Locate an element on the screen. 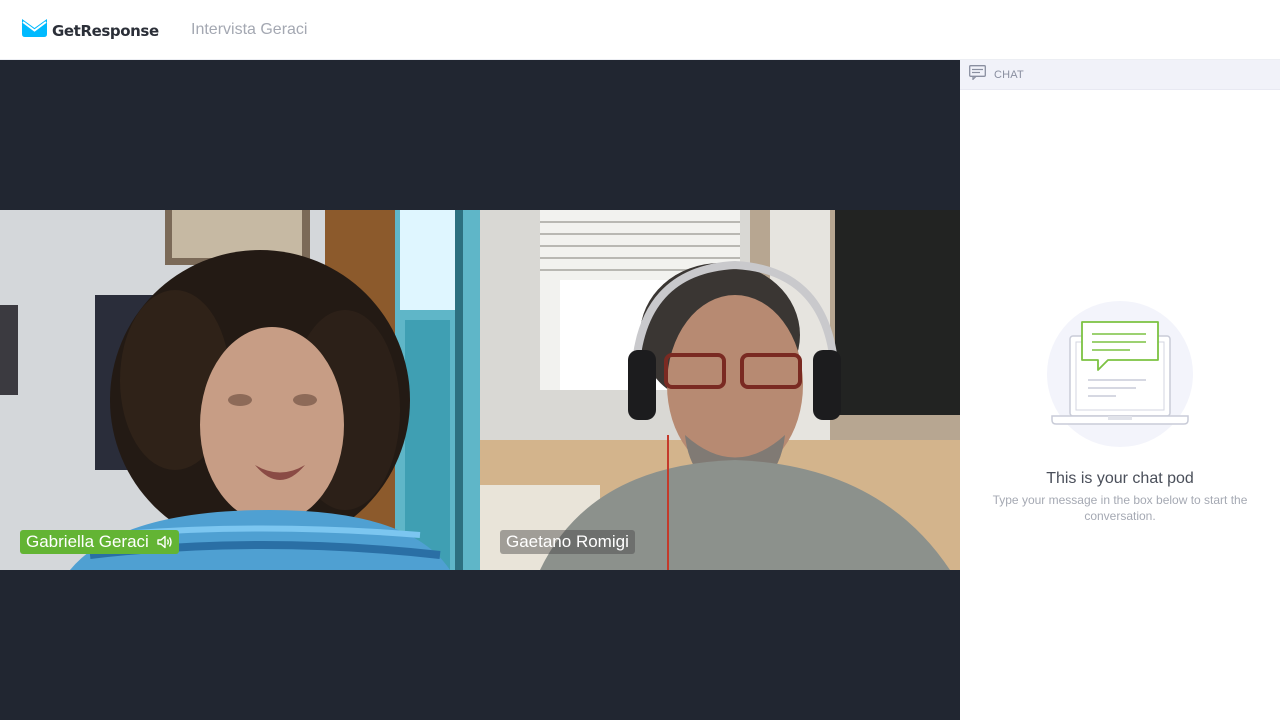  meeting-title: Intervista Geraci is located at coordinates (249, 29).